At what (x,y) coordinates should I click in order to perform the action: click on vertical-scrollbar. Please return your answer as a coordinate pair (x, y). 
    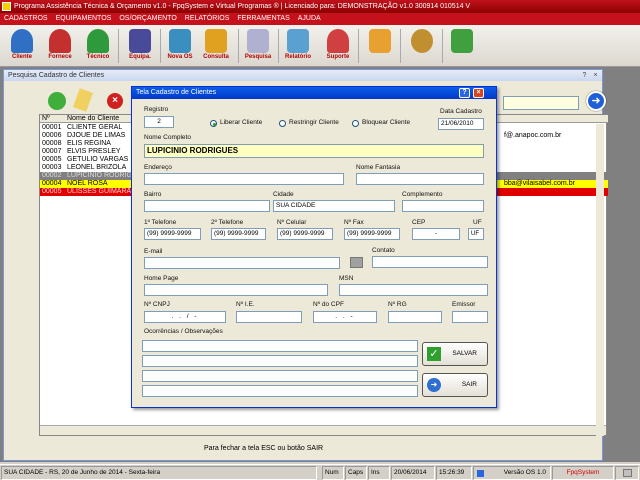
    Looking at the image, I should click on (600, 280).